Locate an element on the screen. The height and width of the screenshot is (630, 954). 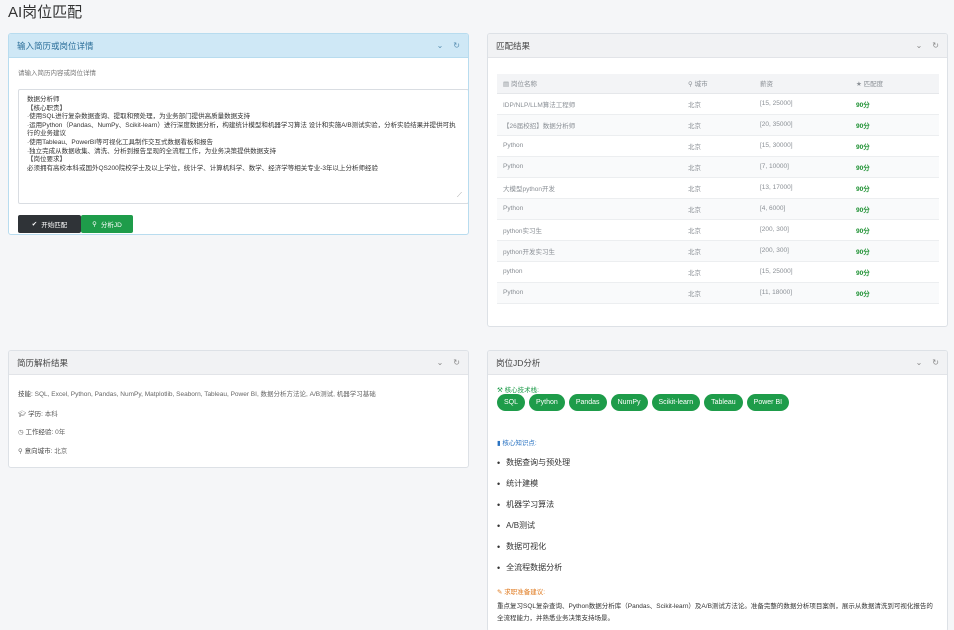
knowledge-list: 数据查询与预处理 统计建模 机器学习算法 A/B测试 数据可视化 全流程数据分析 is located at coordinates (533, 515).